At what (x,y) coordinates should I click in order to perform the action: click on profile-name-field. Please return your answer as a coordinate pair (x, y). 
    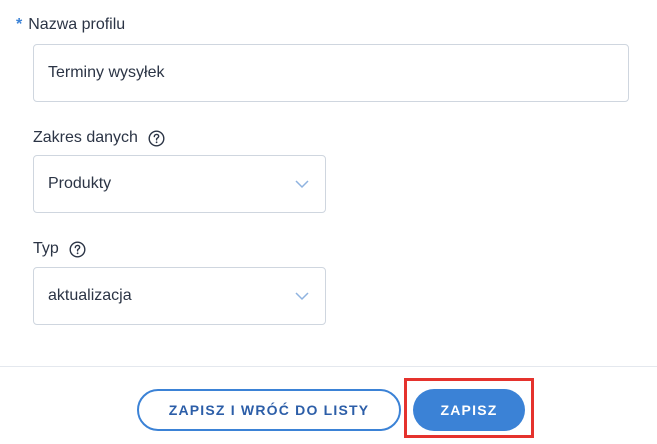
    Looking at the image, I should click on (331, 73).